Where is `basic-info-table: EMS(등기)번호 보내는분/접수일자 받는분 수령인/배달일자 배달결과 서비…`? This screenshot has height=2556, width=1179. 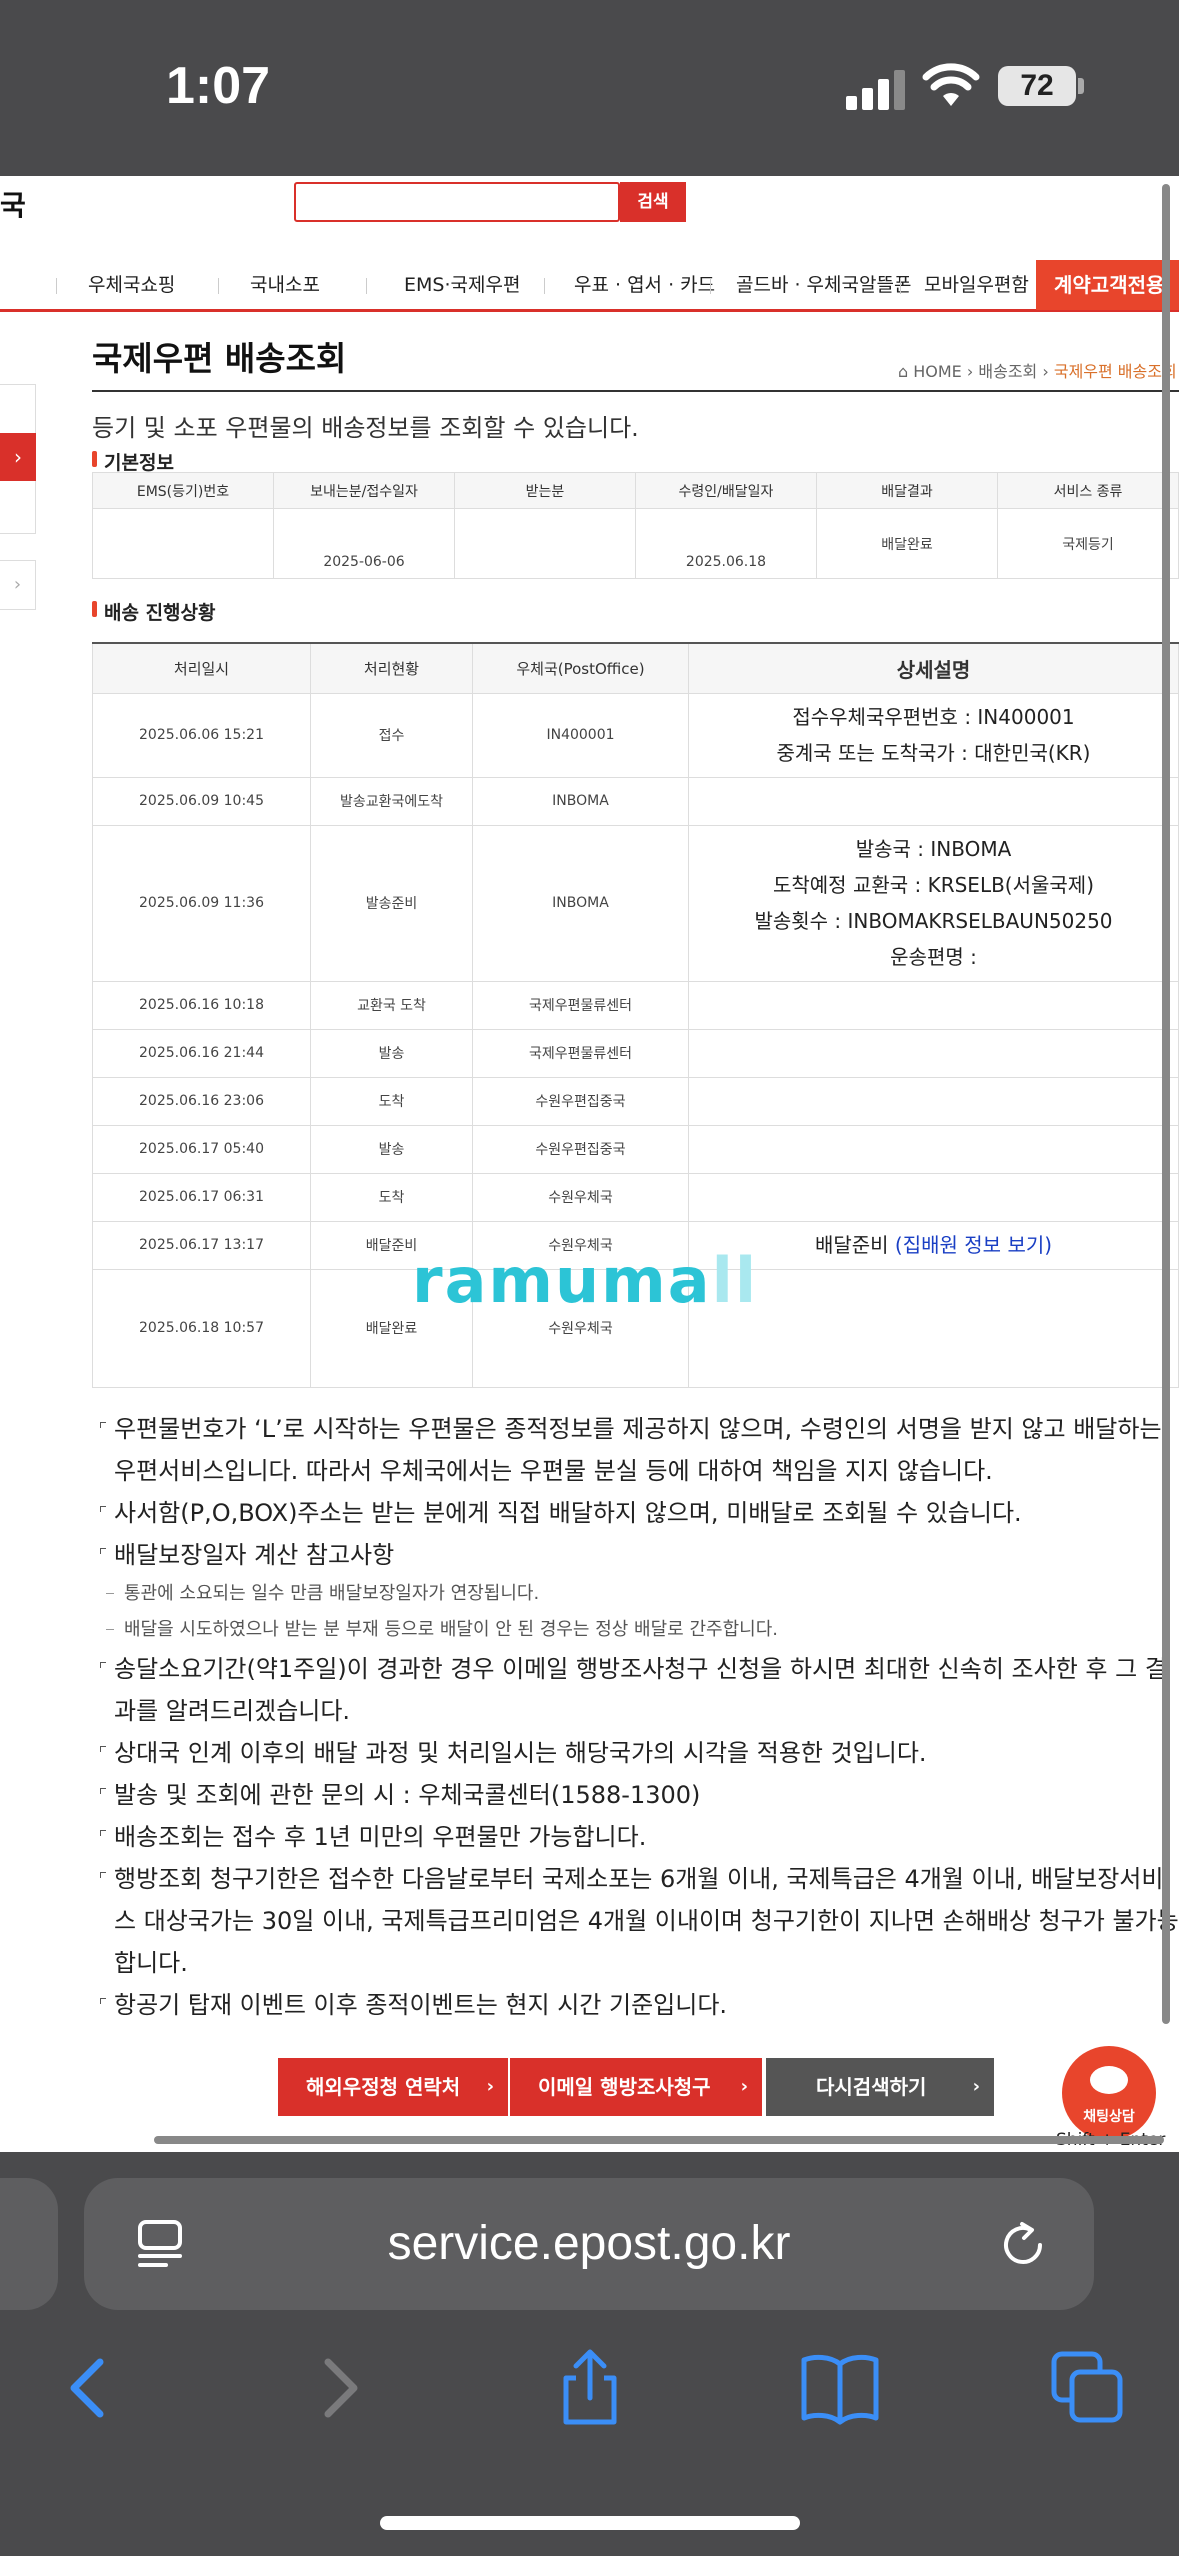 basic-info-table: EMS(등기)번호 보내는분/접수일자 받는분 수령인/배달일자 배달결과 서비… is located at coordinates (635, 525).